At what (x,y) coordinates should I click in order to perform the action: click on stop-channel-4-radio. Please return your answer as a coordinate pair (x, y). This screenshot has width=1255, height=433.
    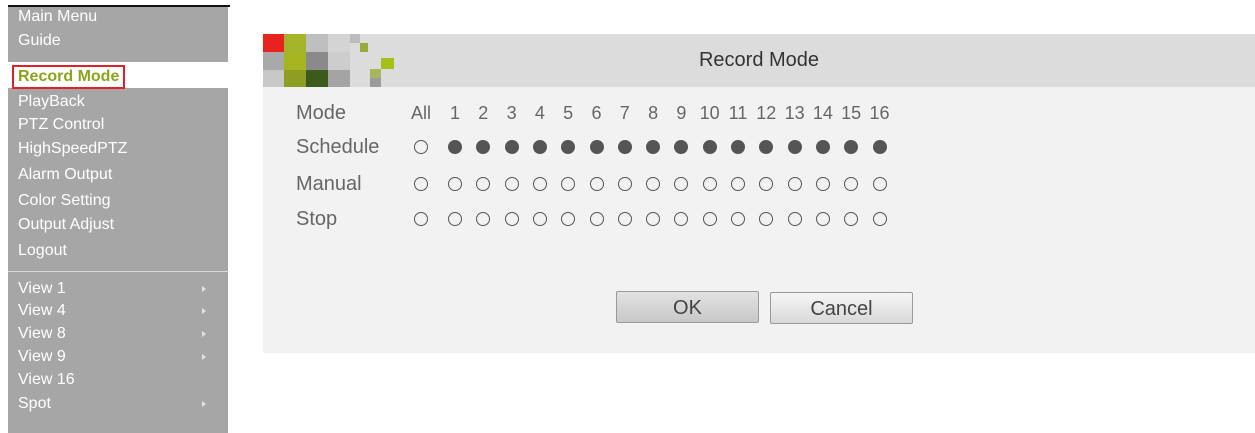
    Looking at the image, I should click on (539, 219).